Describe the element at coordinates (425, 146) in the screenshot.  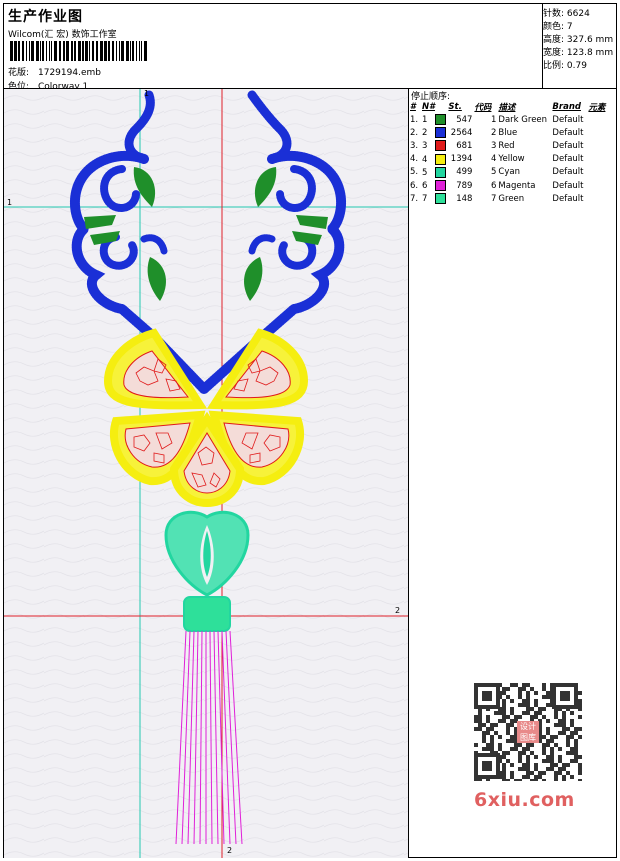
I see `needle-number: 3` at that location.